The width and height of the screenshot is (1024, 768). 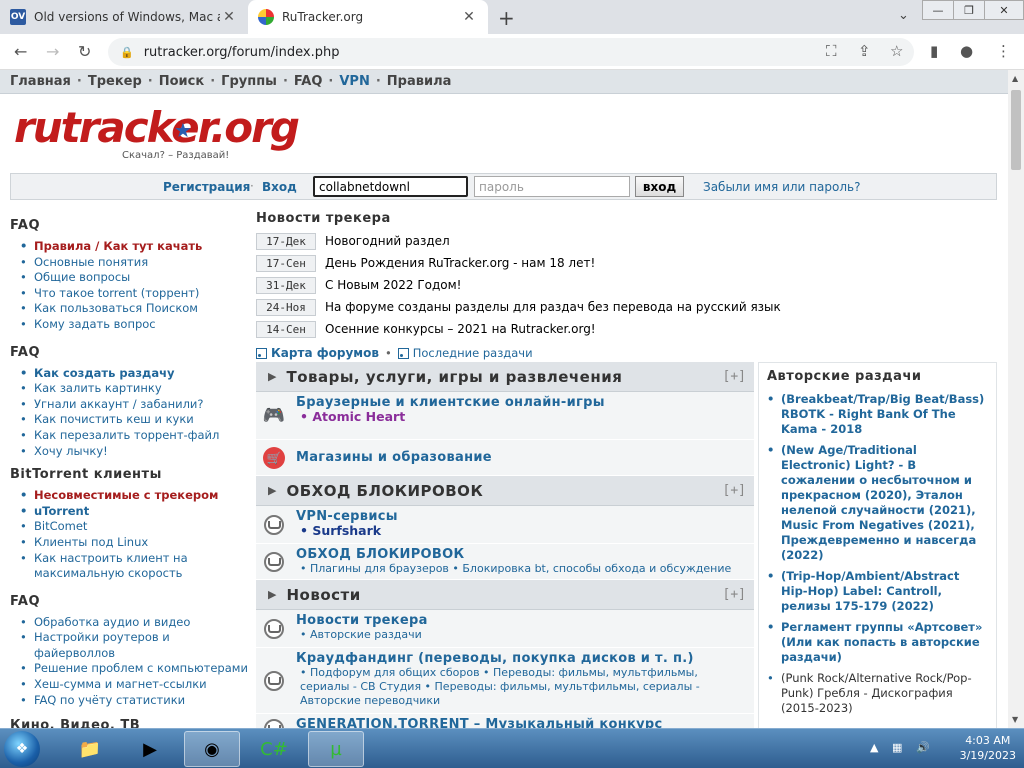 What do you see at coordinates (135, 669) in the screenshot?
I see `sidebar-item: Решение проблем с компьютерами` at bounding box center [135, 669].